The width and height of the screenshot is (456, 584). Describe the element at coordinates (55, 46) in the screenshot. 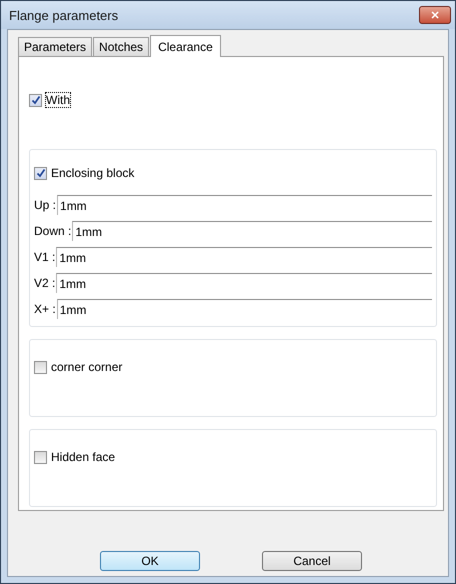

I see `tab: Parameters` at that location.